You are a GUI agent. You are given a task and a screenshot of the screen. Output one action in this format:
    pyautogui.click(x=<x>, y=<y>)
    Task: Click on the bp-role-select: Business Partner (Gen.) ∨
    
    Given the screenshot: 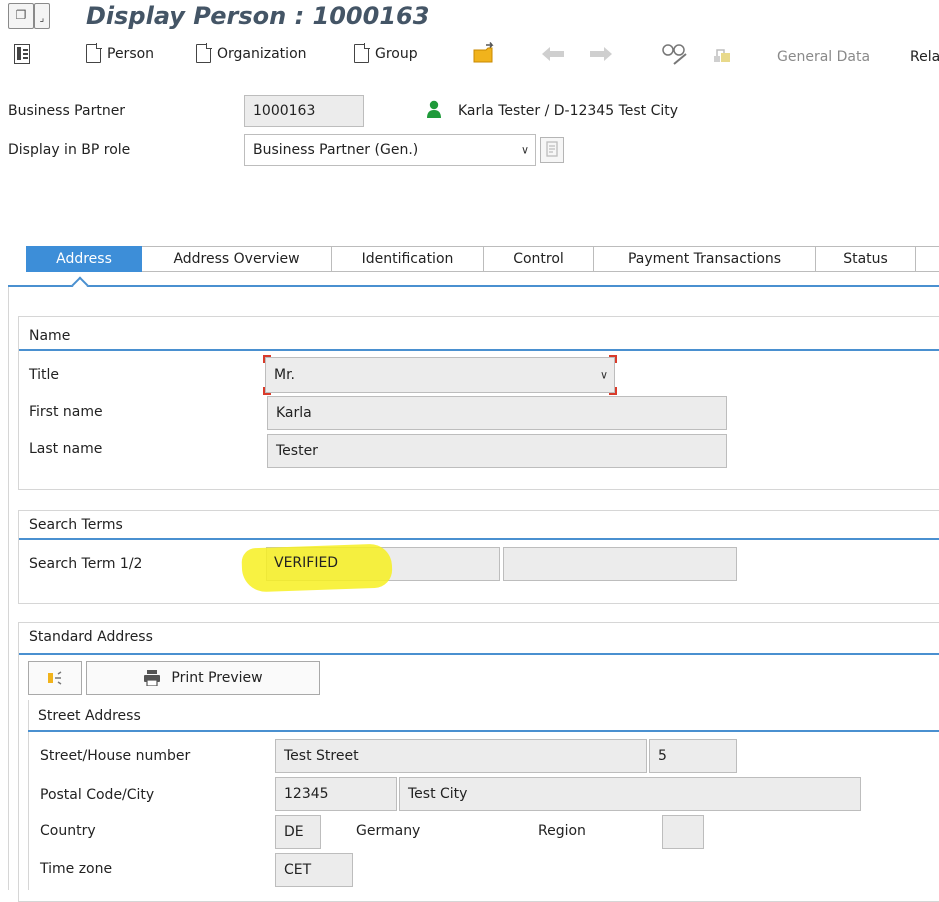 What is the action you would take?
    pyautogui.click(x=390, y=150)
    